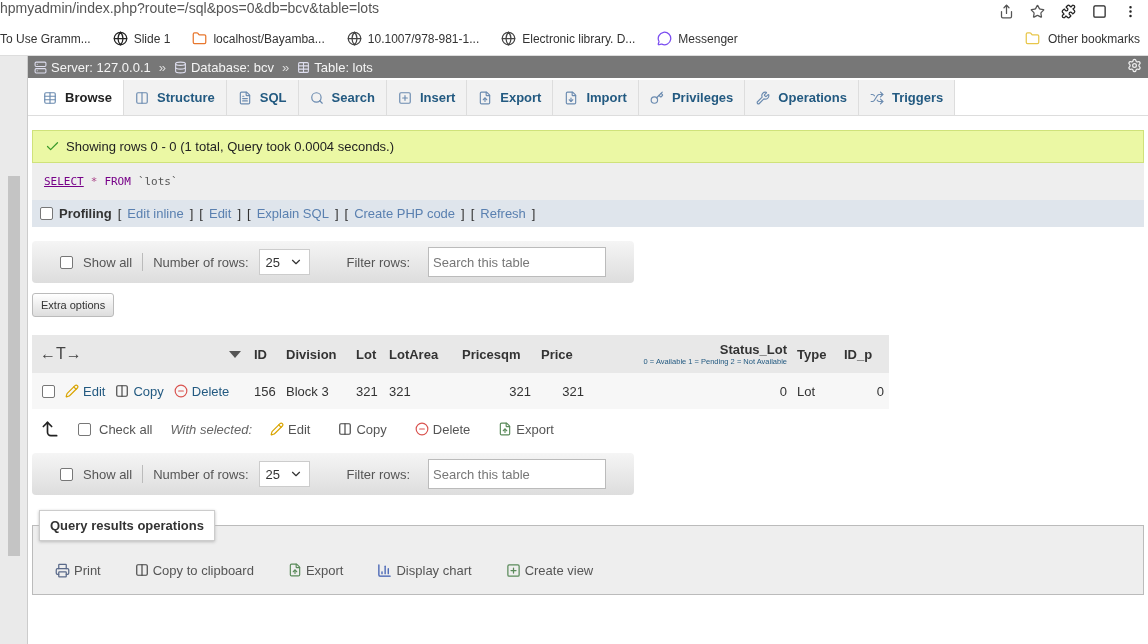 The height and width of the screenshot is (644, 1148). Describe the element at coordinates (139, 391) in the screenshot. I see `row-action-link: Copy` at that location.